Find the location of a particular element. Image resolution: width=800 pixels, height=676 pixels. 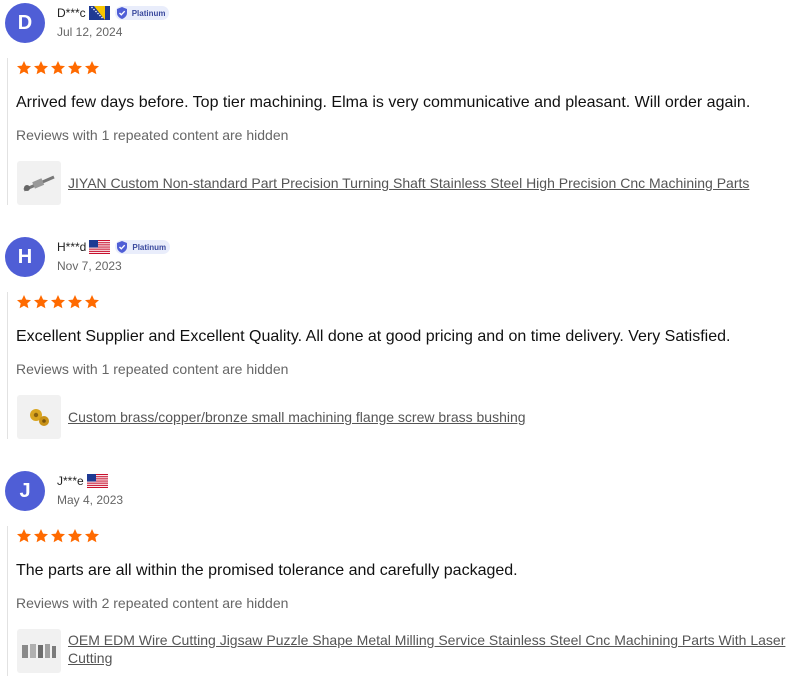

avatar-initial: J is located at coordinates (25, 490).